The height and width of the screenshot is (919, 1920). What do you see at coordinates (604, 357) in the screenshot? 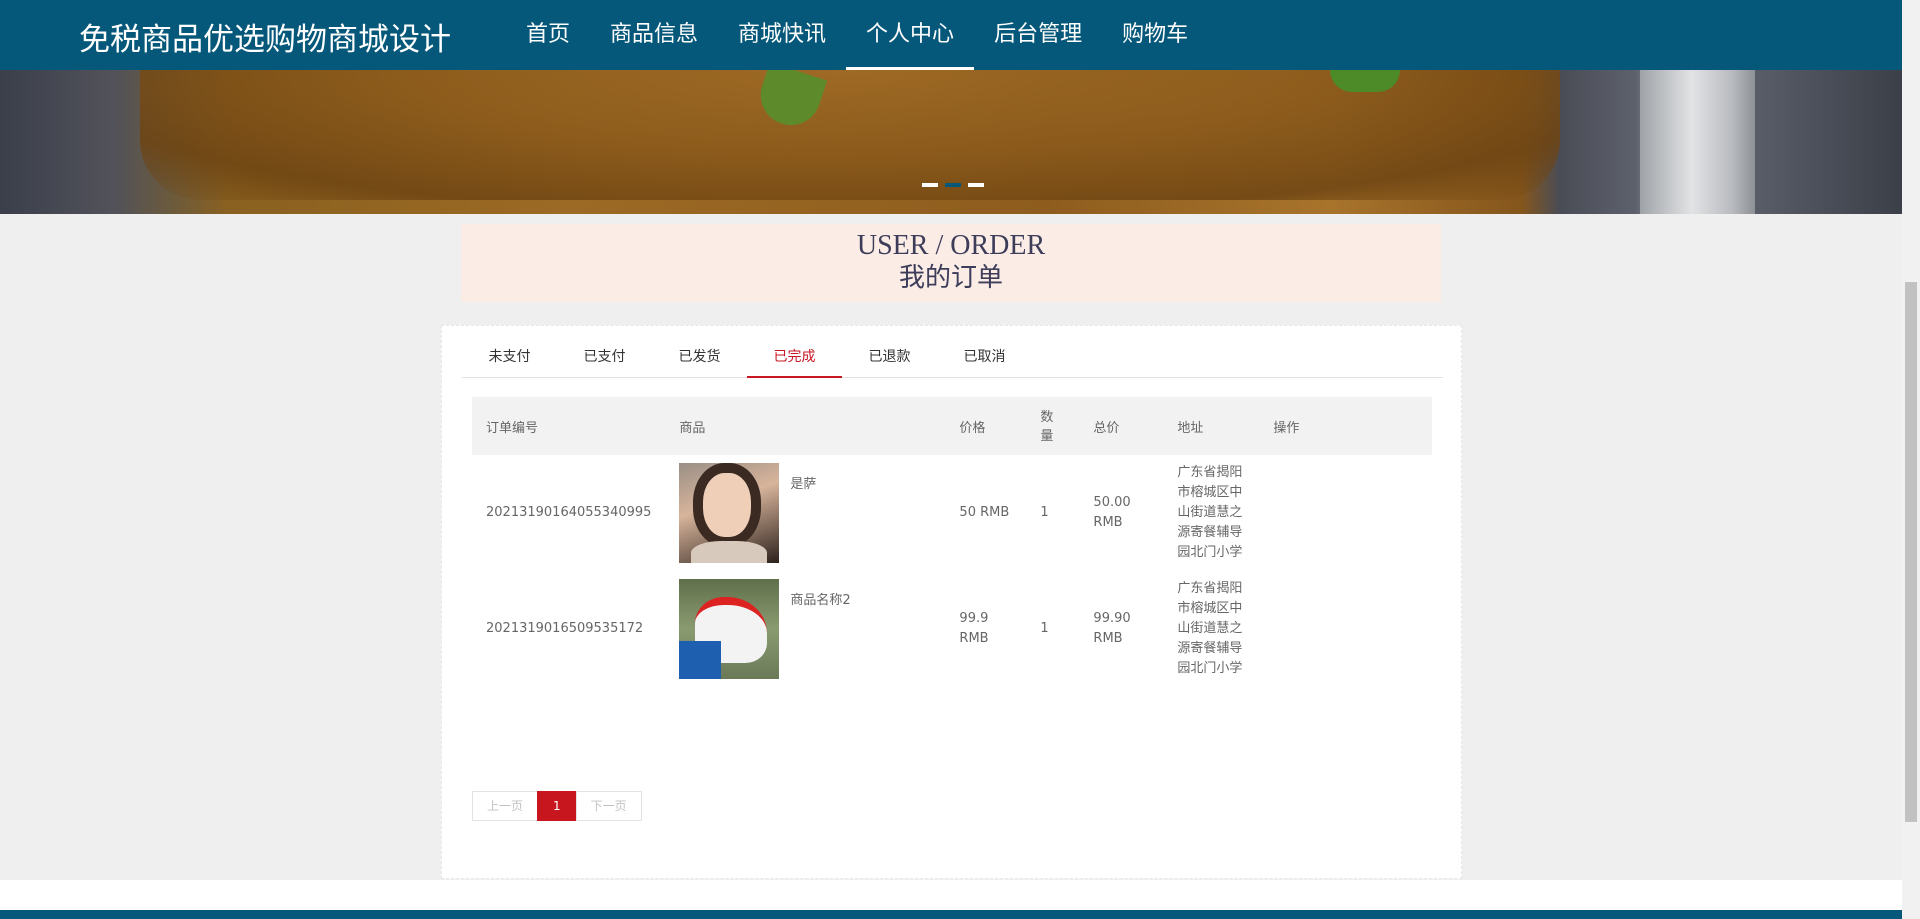
I see `tab-paid: 已支付` at bounding box center [604, 357].